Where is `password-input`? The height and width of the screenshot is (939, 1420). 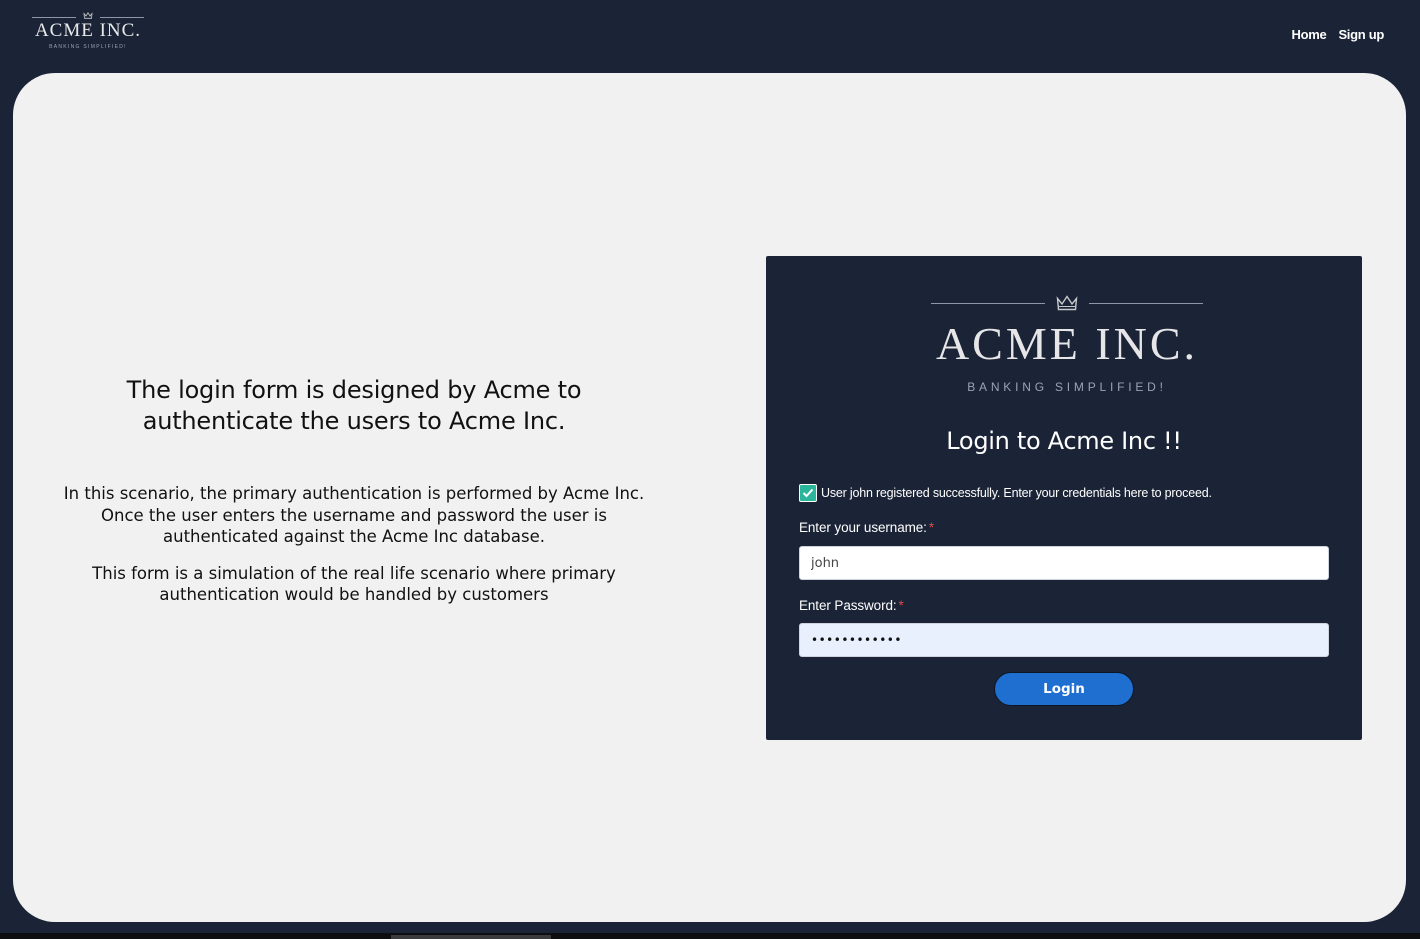
password-input is located at coordinates (1064, 640).